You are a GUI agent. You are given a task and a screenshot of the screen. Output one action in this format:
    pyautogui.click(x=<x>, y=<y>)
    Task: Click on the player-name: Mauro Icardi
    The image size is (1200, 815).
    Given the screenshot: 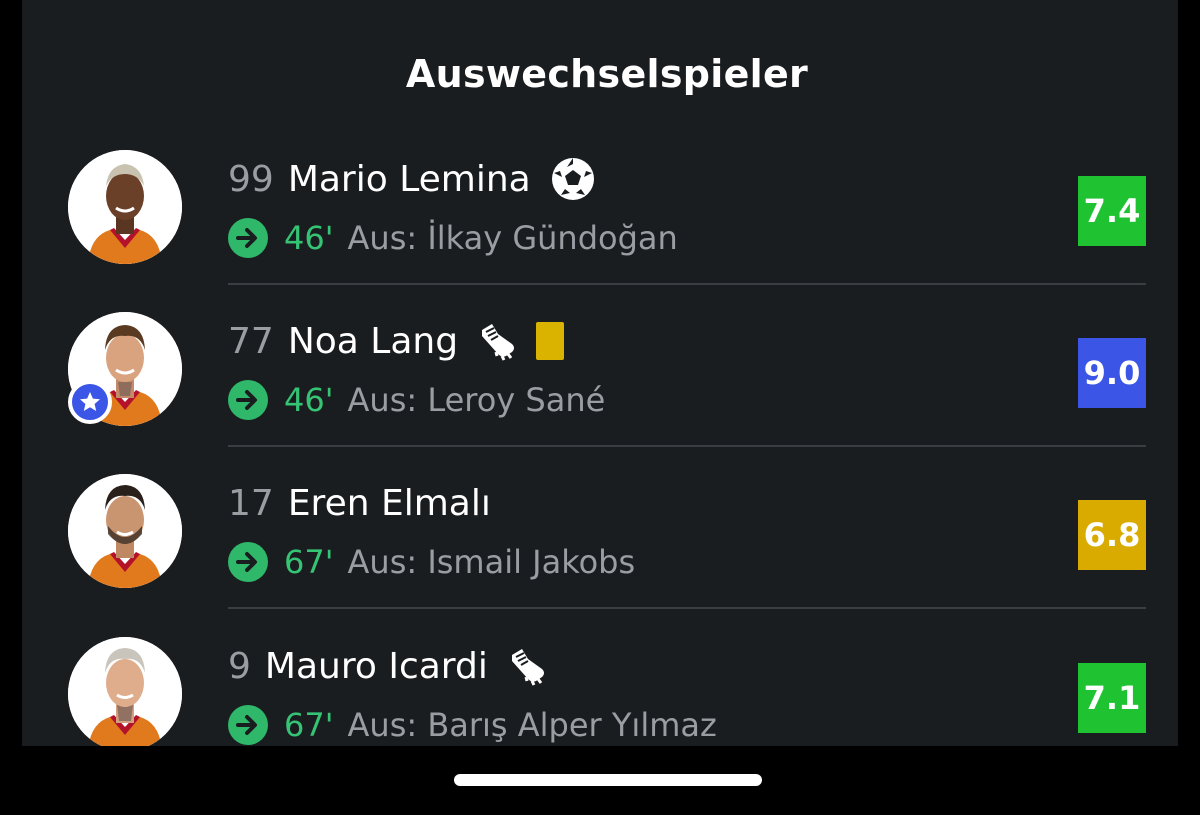 What is the action you would take?
    pyautogui.click(x=376, y=666)
    